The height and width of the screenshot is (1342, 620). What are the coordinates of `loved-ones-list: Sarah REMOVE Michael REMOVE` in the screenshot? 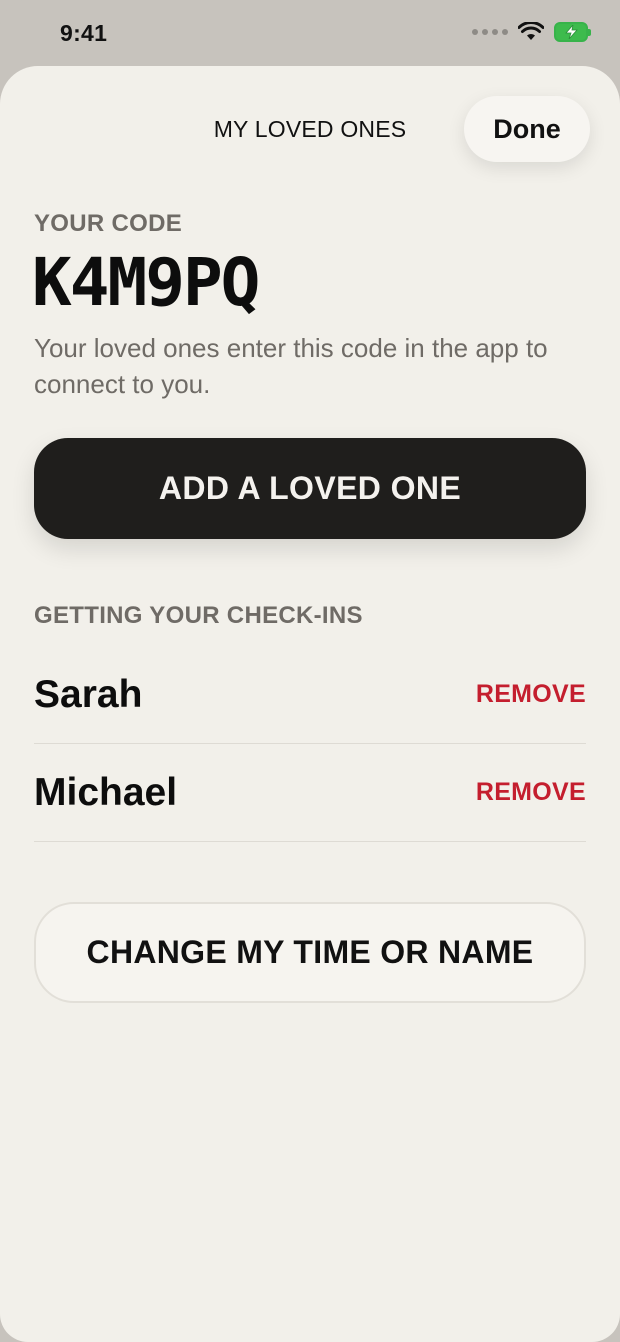 It's located at (310, 744).